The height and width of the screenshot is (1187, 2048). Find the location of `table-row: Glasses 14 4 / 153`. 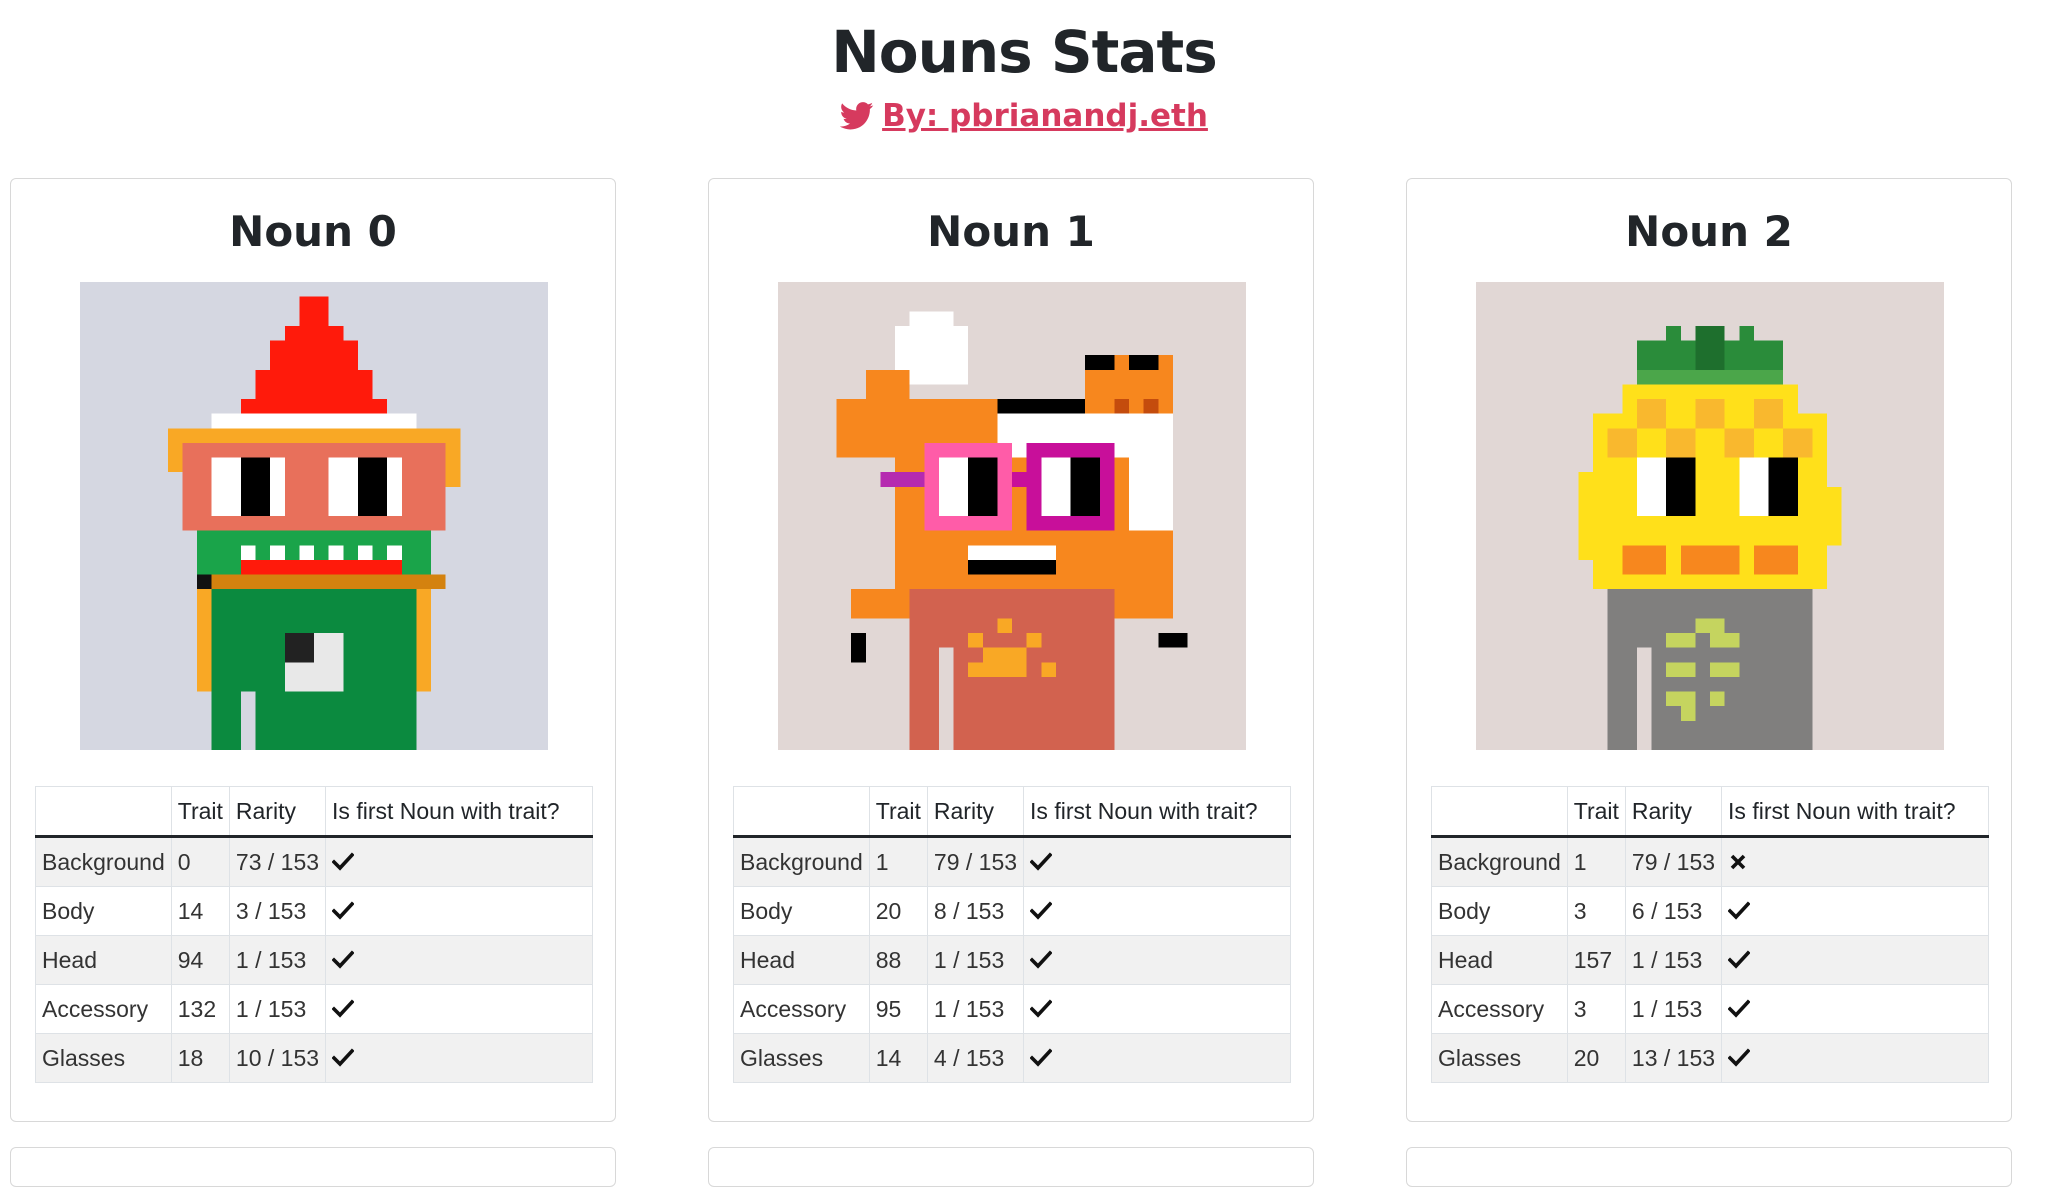

table-row: Glasses 14 4 / 153 is located at coordinates (1012, 1058).